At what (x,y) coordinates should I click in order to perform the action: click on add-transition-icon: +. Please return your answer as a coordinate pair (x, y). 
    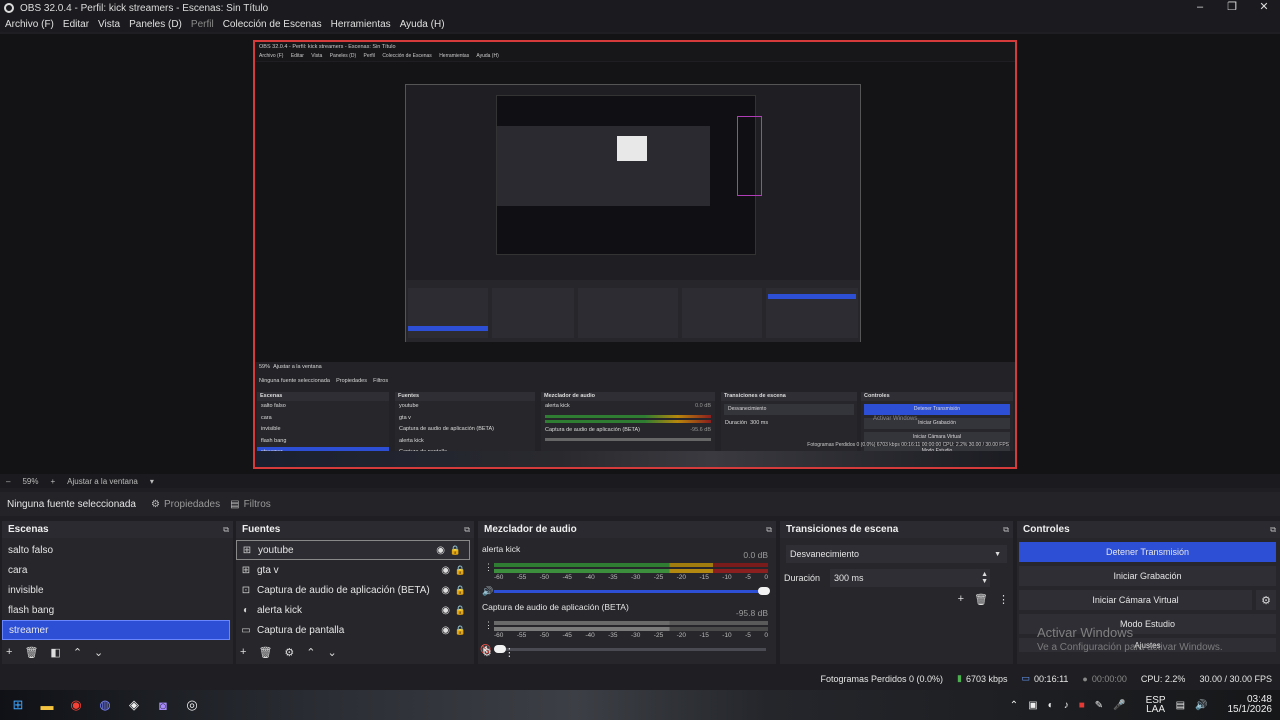
    Looking at the image, I should click on (961, 599).